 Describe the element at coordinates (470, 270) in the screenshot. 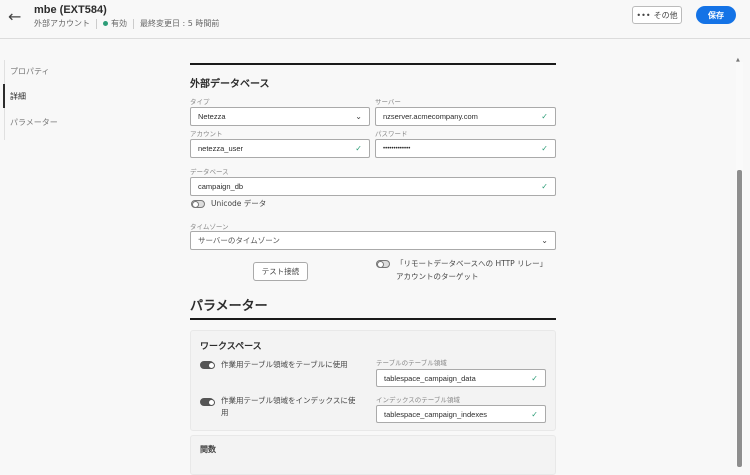

I see `http-relay-label: 「リモートデータベースへの HTTP リレー」アカウントのターゲット` at that location.